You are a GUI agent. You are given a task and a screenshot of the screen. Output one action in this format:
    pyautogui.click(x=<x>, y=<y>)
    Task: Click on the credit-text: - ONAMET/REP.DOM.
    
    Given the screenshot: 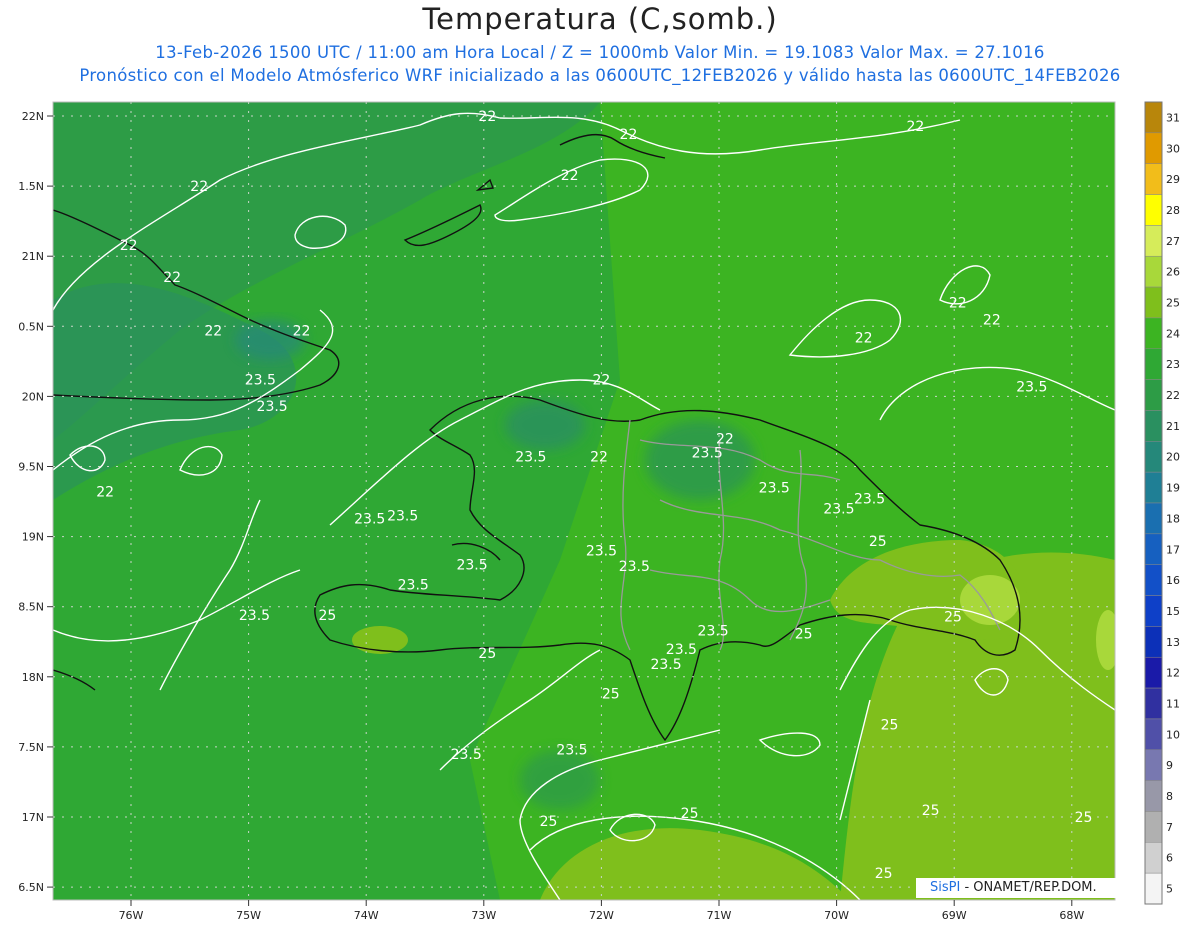 What is the action you would take?
    pyautogui.click(x=1028, y=887)
    